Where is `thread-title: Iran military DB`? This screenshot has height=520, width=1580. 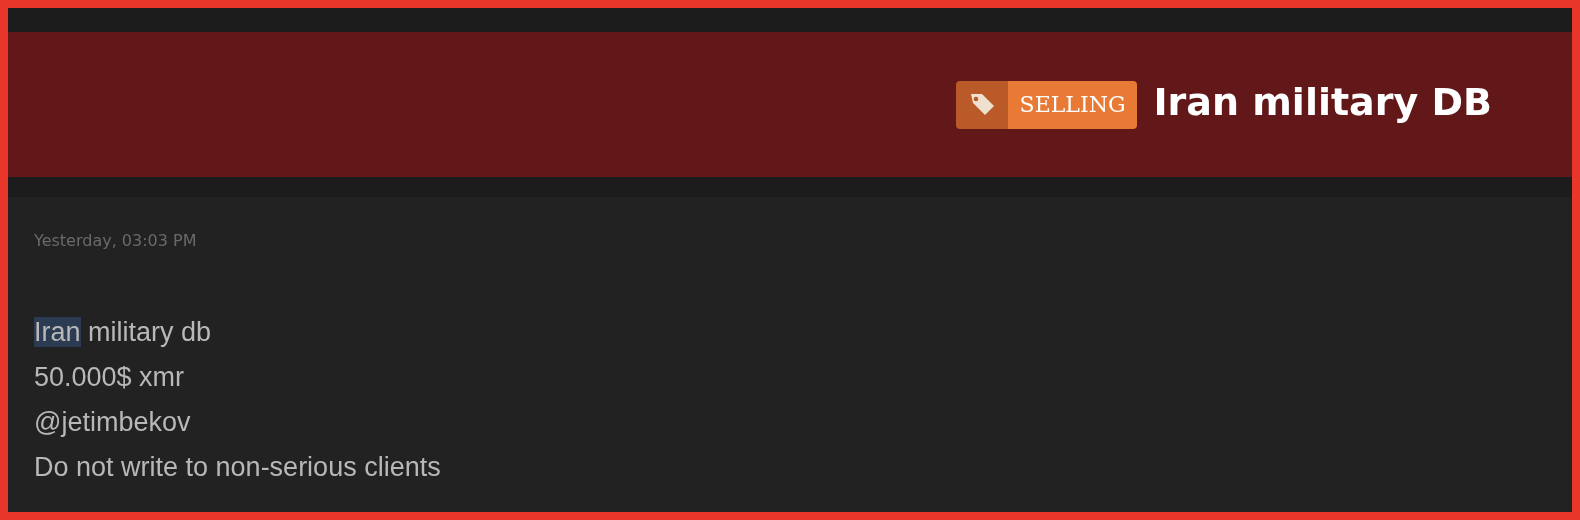 thread-title: Iran military DB is located at coordinates (1322, 101).